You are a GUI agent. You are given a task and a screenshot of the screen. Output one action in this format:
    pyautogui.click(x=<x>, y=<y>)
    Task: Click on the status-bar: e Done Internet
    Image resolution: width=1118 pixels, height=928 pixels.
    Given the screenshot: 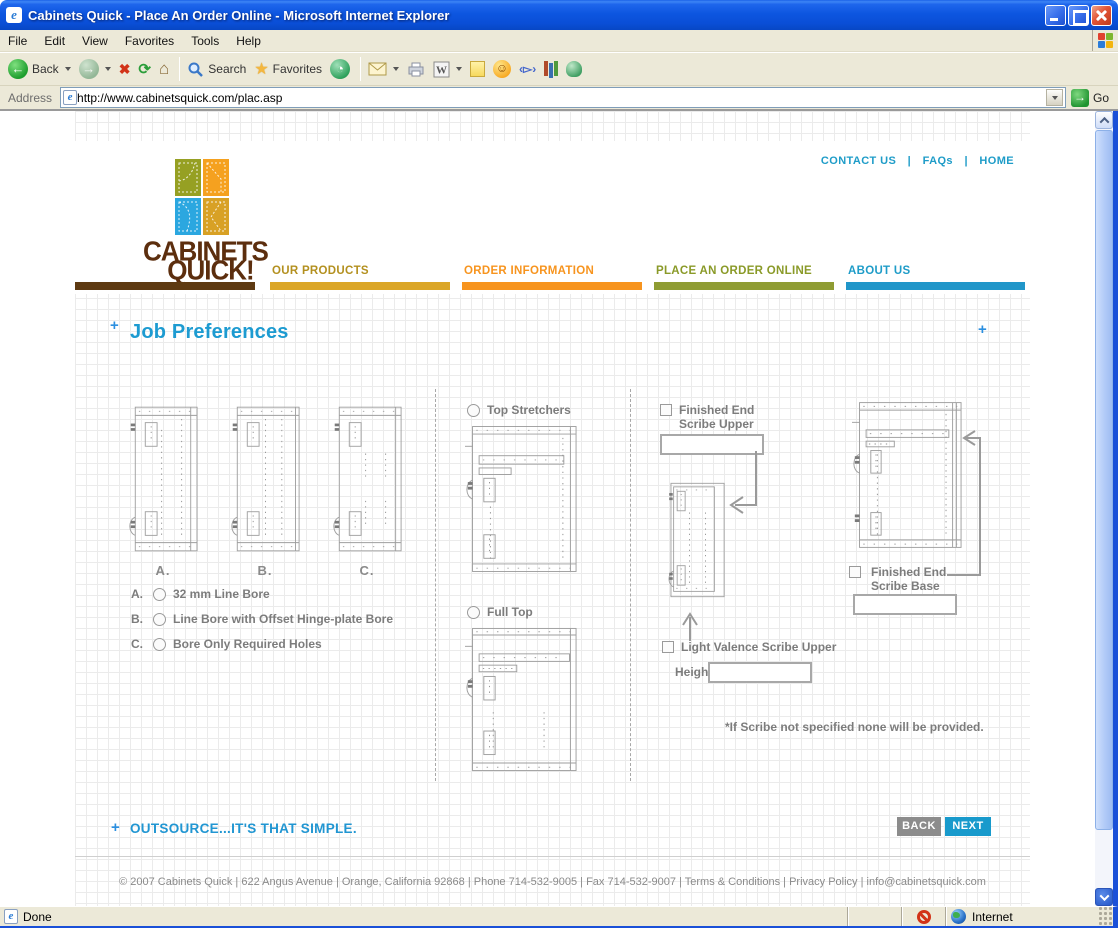 What is the action you would take?
    pyautogui.click(x=559, y=917)
    